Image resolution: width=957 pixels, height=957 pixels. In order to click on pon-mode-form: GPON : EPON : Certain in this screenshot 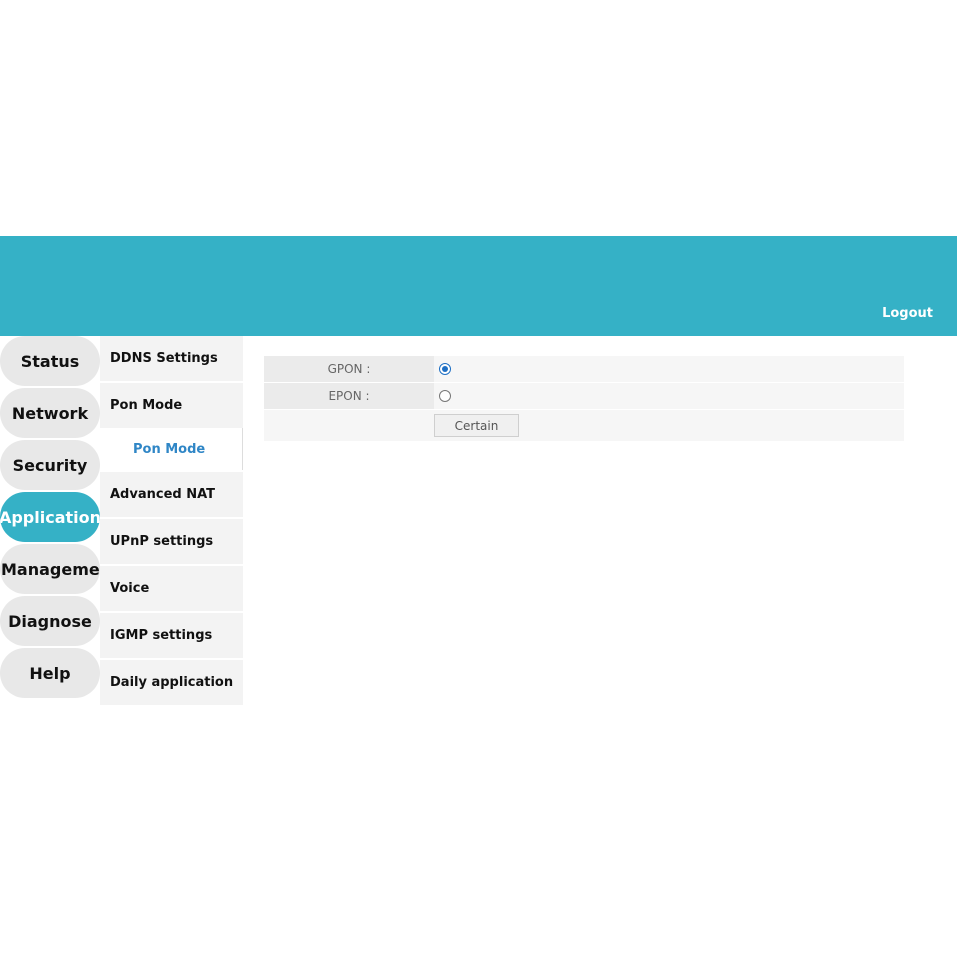, I will do `click(584, 398)`.